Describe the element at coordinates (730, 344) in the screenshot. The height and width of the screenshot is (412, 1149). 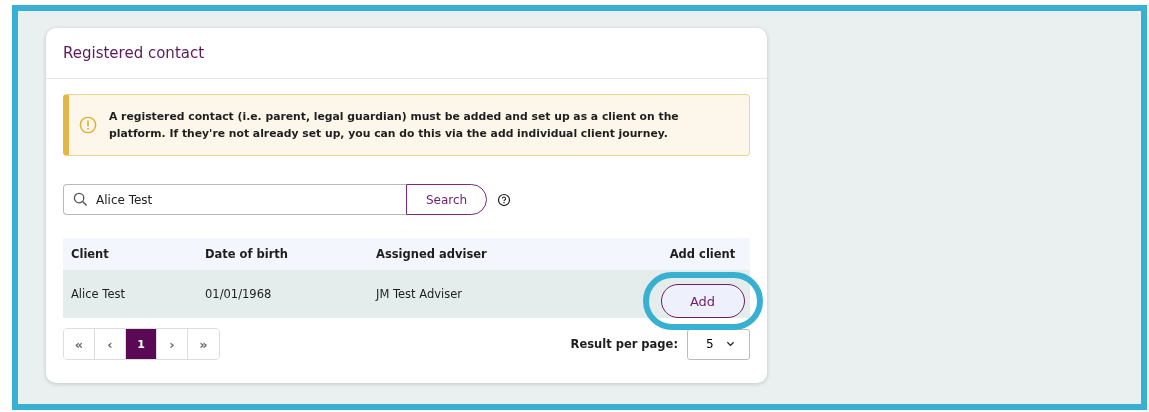
I see `chevron-down-icon` at that location.